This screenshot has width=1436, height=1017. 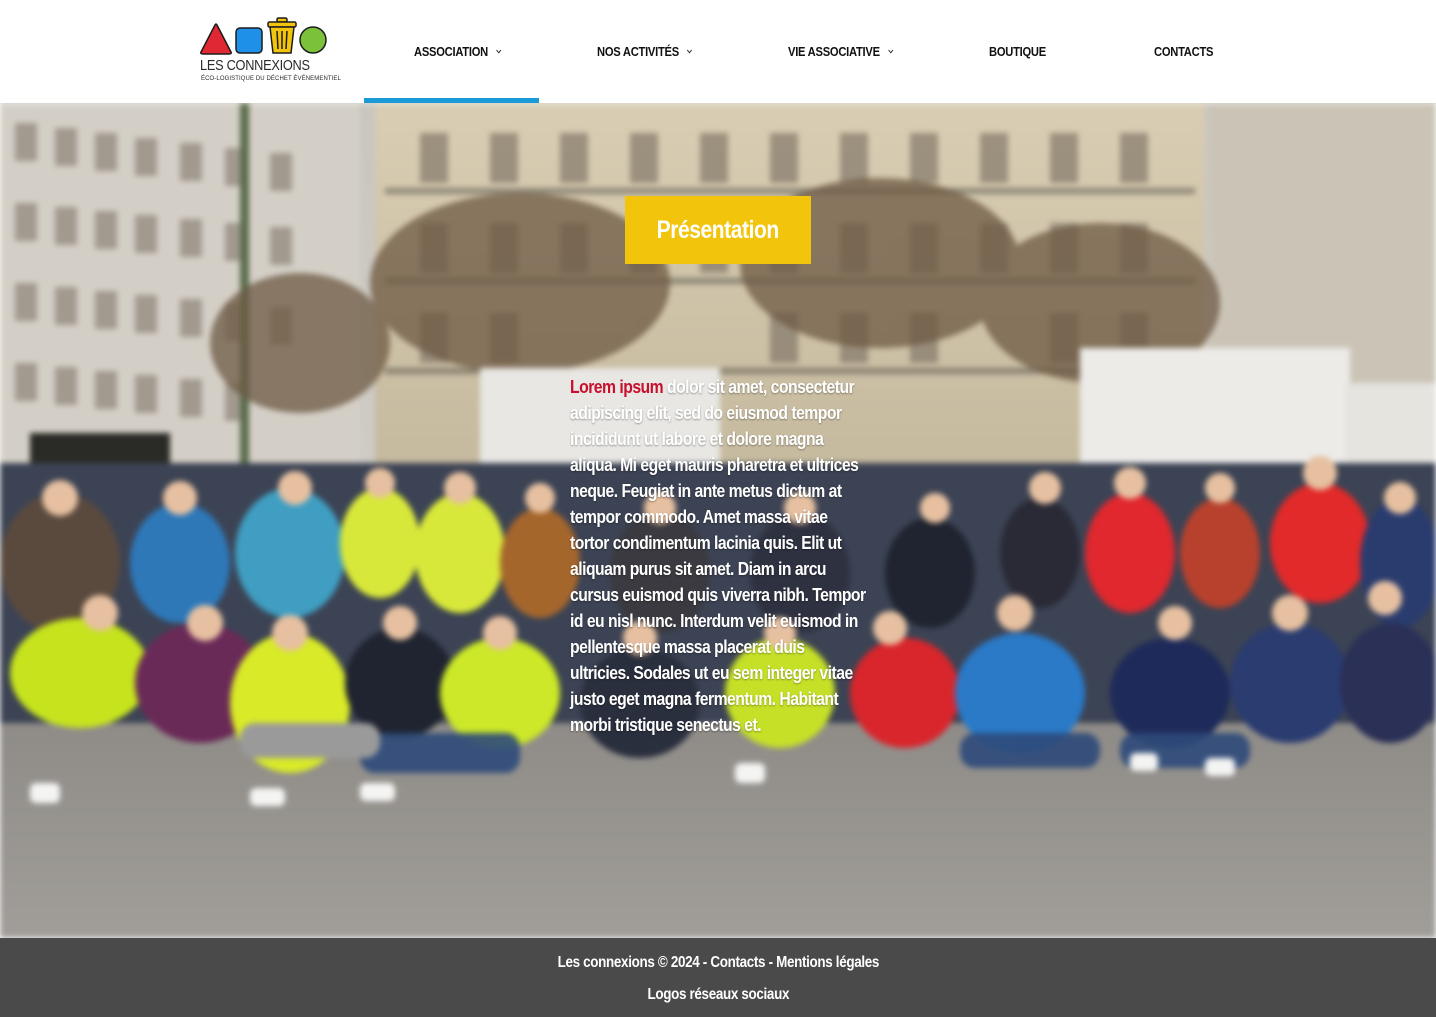 I want to click on footer-copyright: Les connexions © 2024, so click(x=628, y=962).